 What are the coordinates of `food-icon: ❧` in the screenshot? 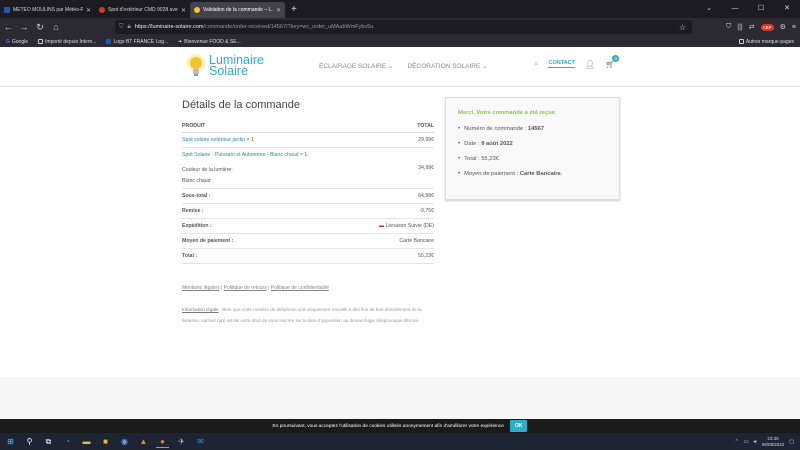 It's located at (180, 41).